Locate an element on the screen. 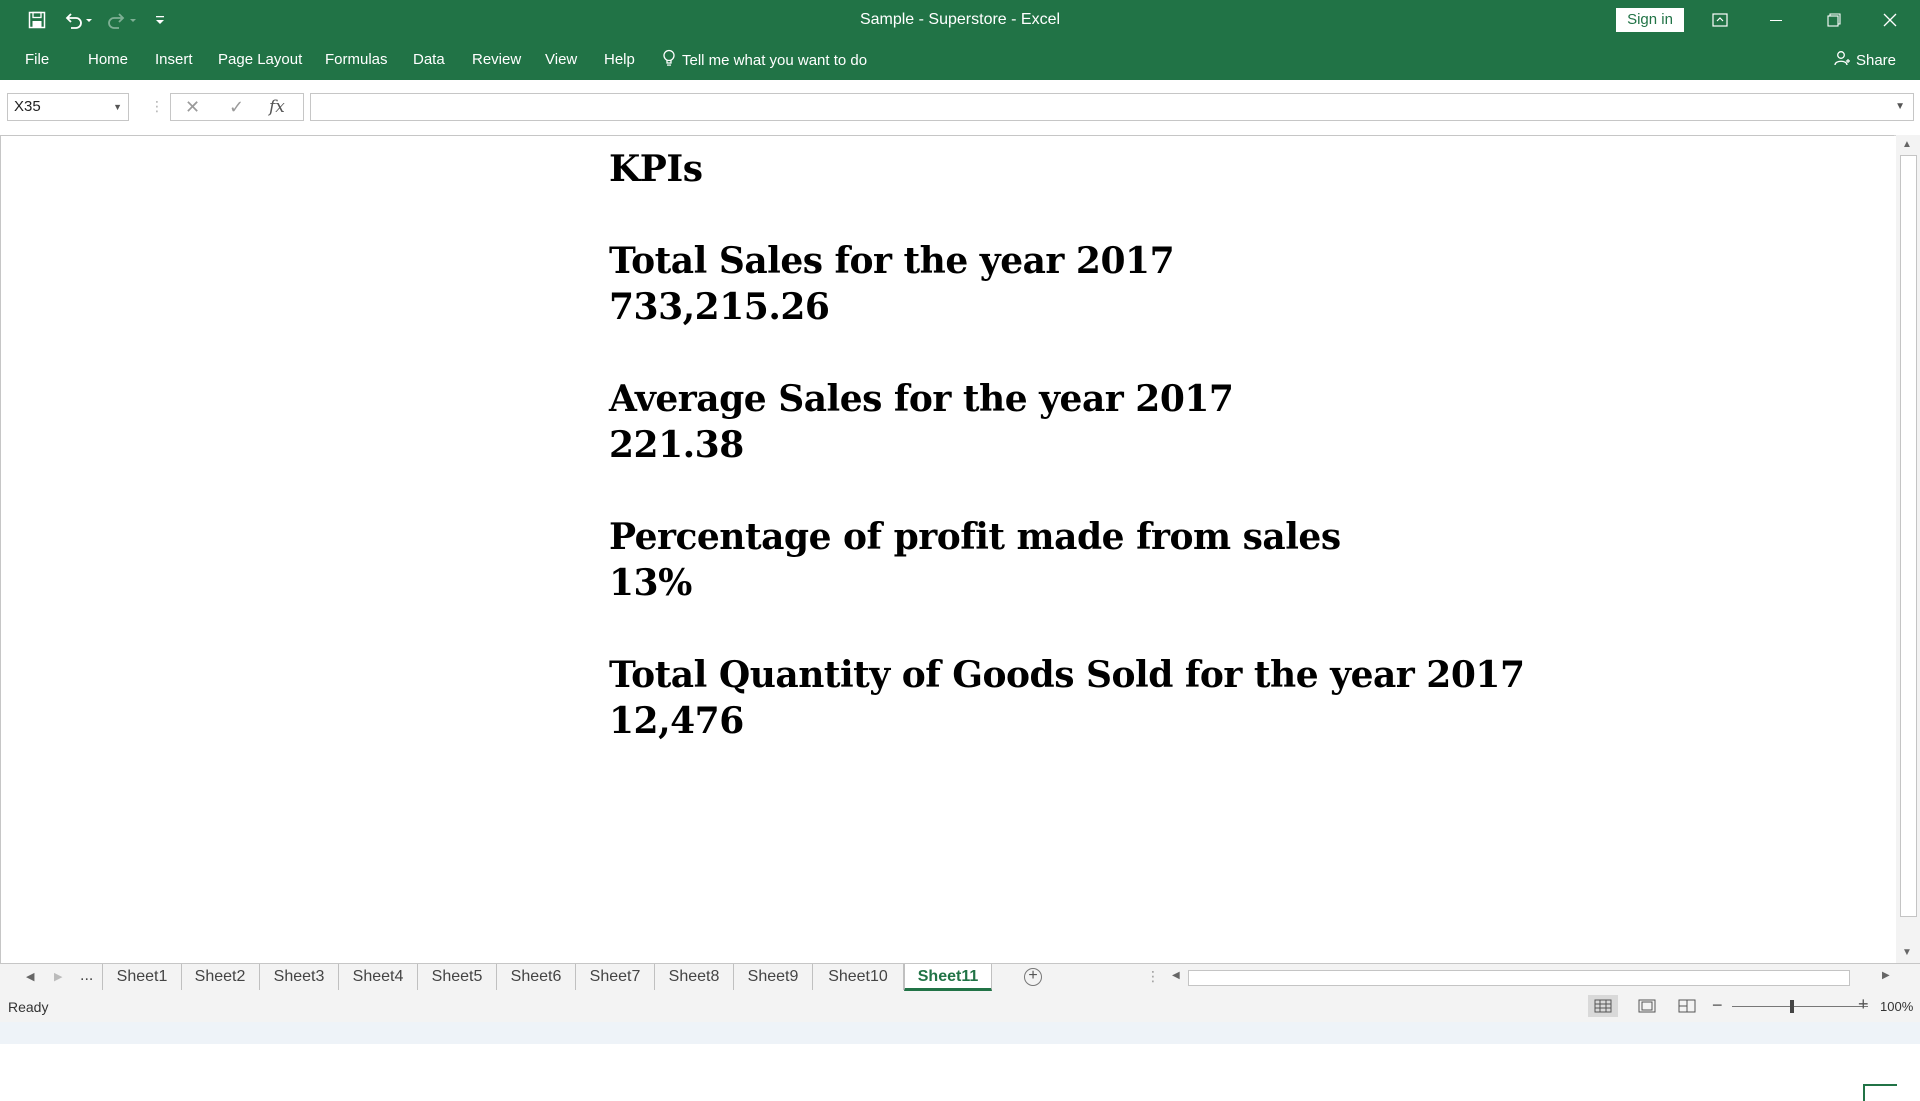  scroll-left-icon: ◀ is located at coordinates (1176, 975).